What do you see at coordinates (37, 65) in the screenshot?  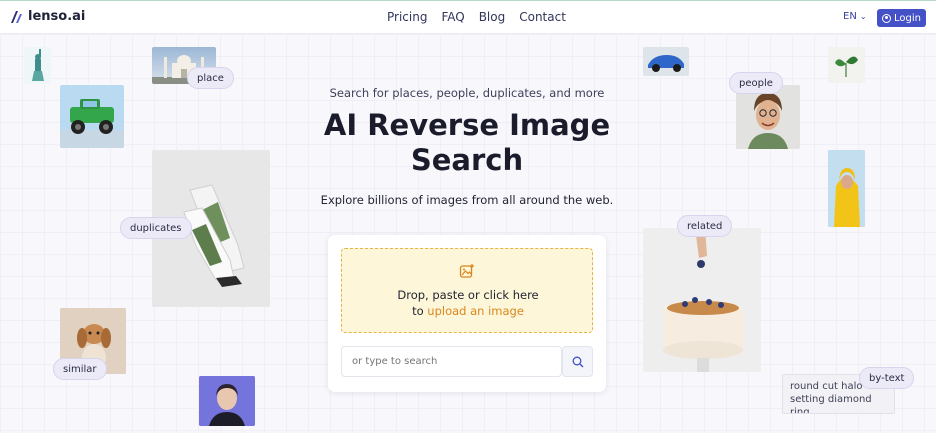 I see `statue-of-liberty-image` at bounding box center [37, 65].